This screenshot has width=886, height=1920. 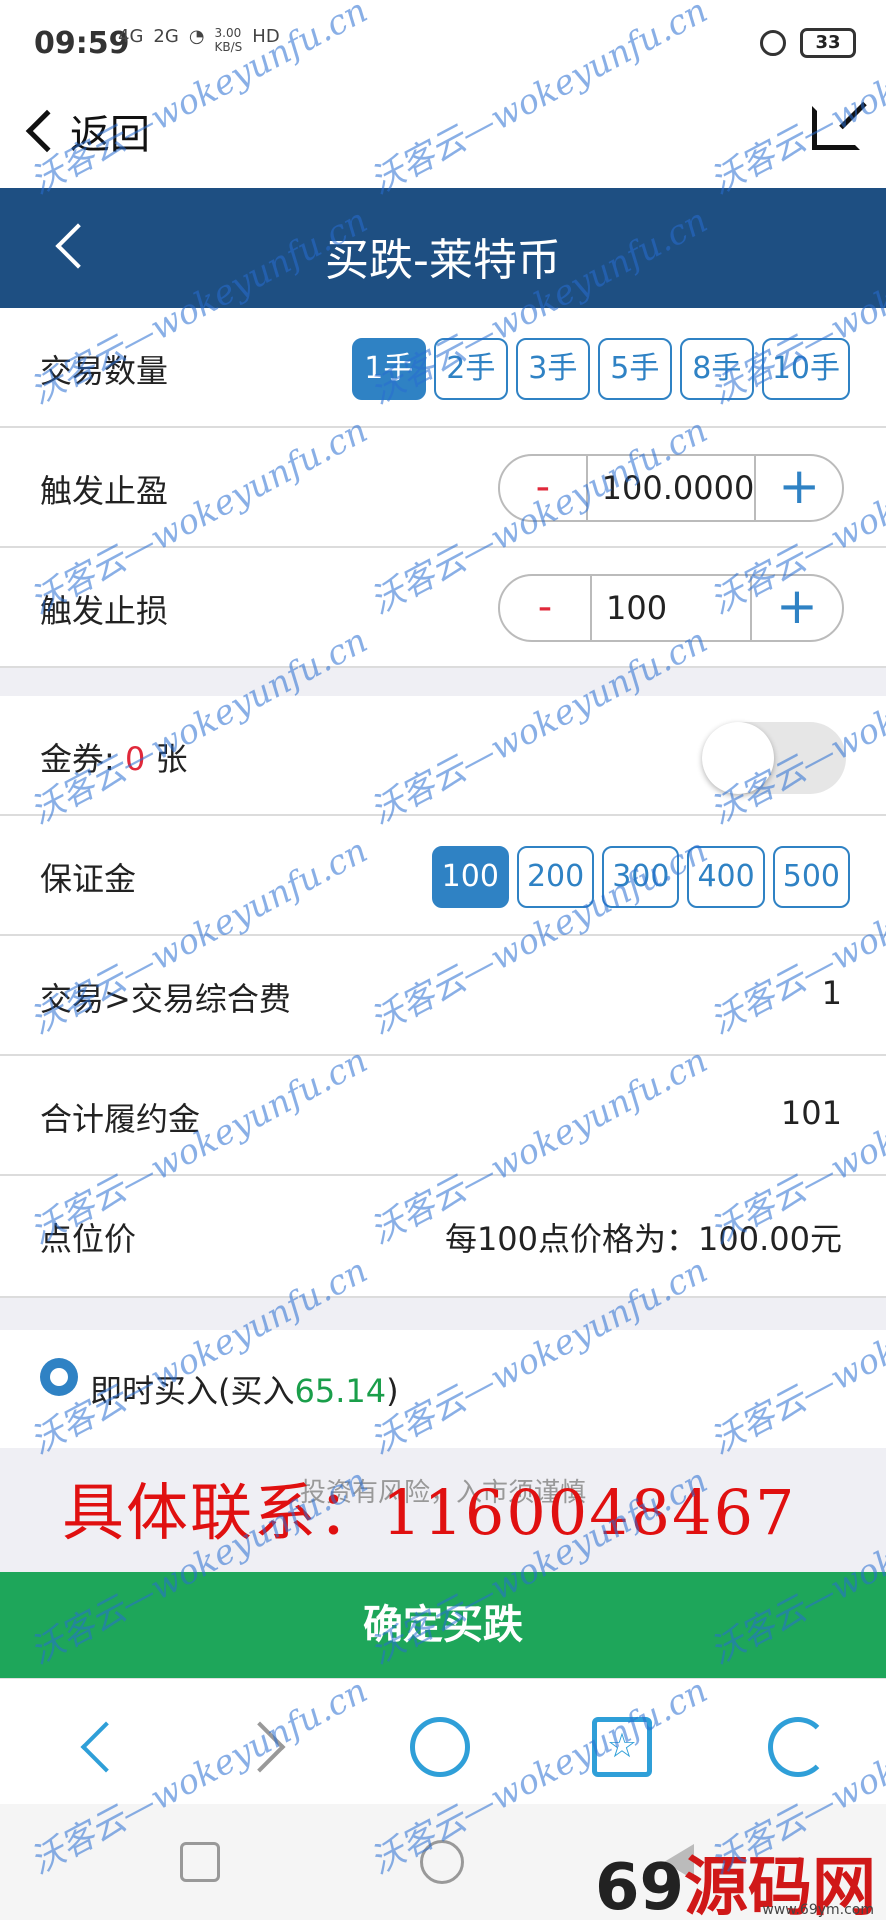 What do you see at coordinates (828, 43) in the screenshot?
I see `battery-icon: 33` at bounding box center [828, 43].